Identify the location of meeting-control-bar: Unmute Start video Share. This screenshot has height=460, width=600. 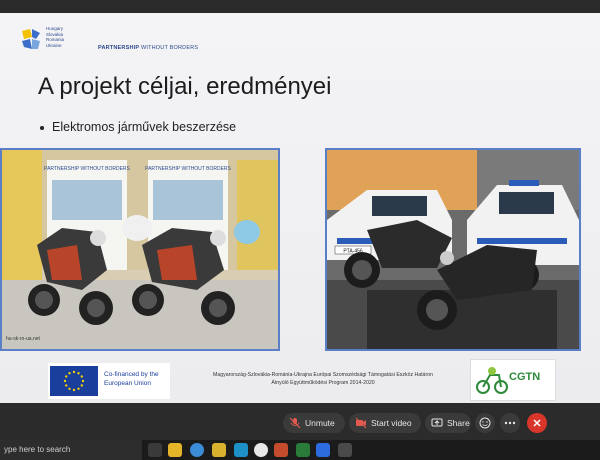
(300, 421).